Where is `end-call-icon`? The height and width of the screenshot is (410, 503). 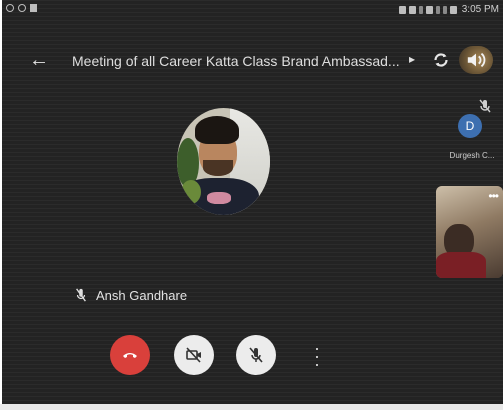
end-call-icon is located at coordinates (130, 355).